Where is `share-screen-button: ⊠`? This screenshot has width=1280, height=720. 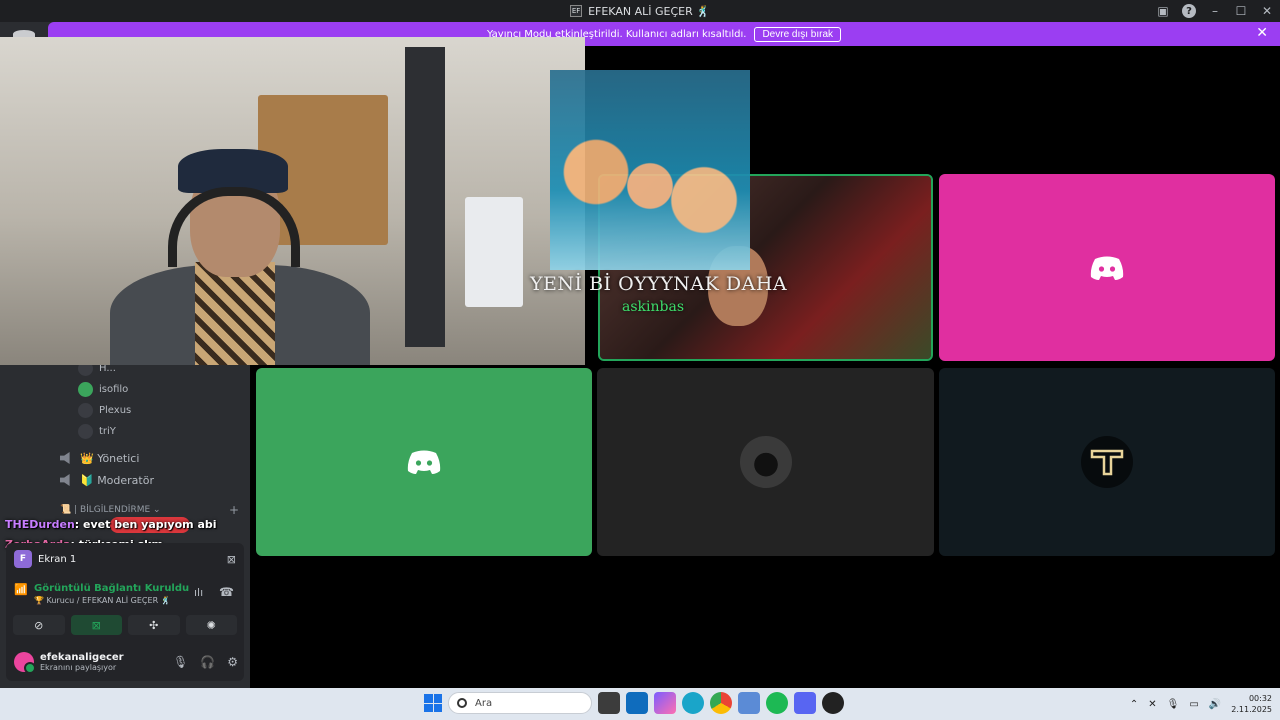 share-screen-button: ⊠ is located at coordinates (96, 625).